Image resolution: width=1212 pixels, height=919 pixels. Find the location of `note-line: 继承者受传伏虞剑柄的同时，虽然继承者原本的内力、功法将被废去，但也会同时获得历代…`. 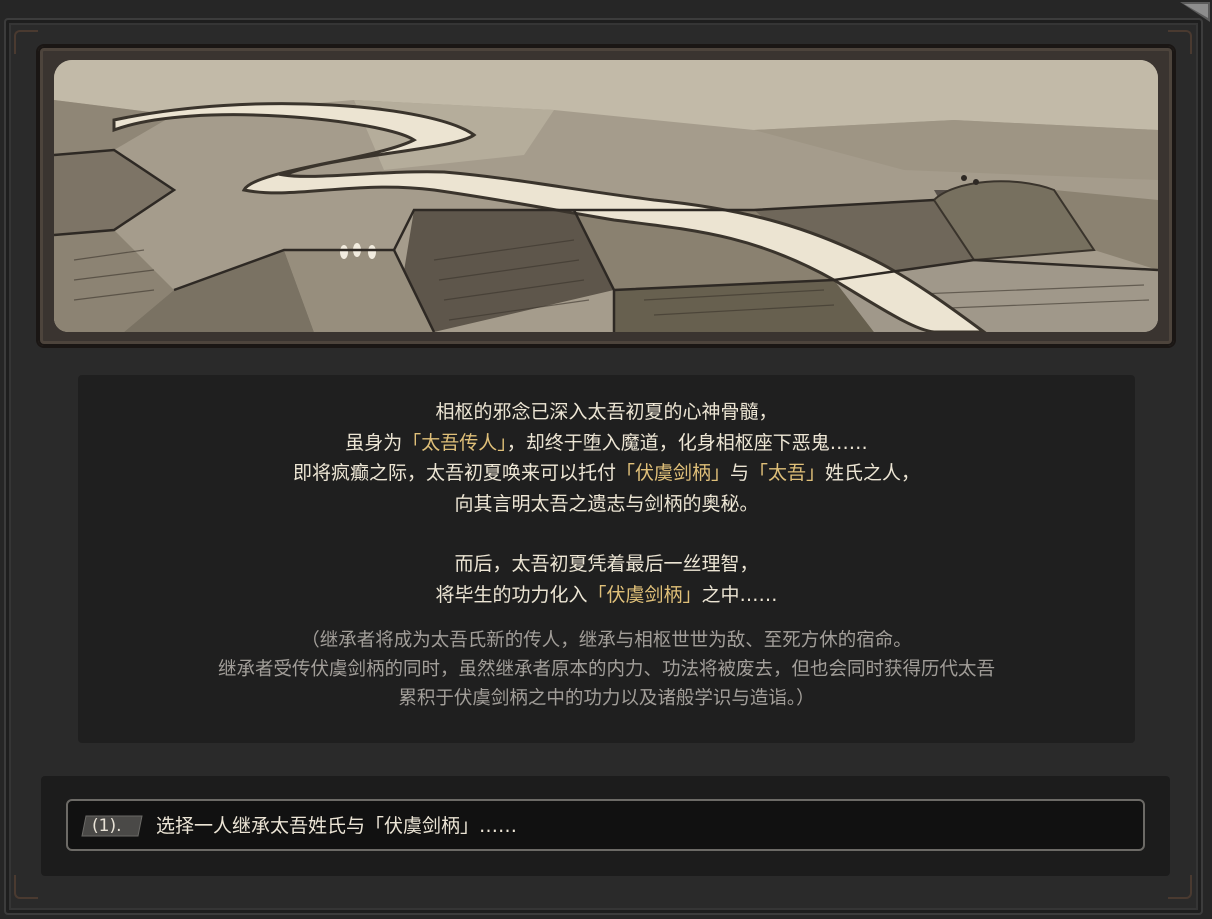

note-line: 继承者受传伏虞剑柄的同时，虽然继承者原本的内力、功法将被废去，但也会同时获得历代… is located at coordinates (606, 669).